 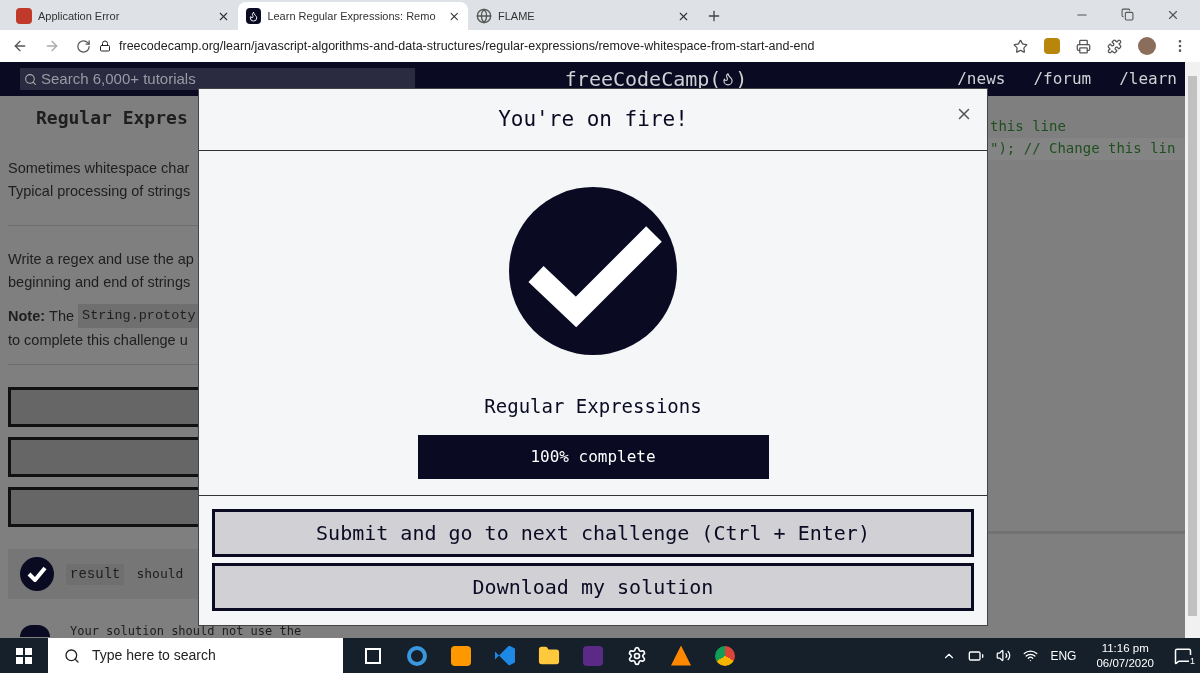 I want to click on extensions-icon, so click(x=1114, y=46).